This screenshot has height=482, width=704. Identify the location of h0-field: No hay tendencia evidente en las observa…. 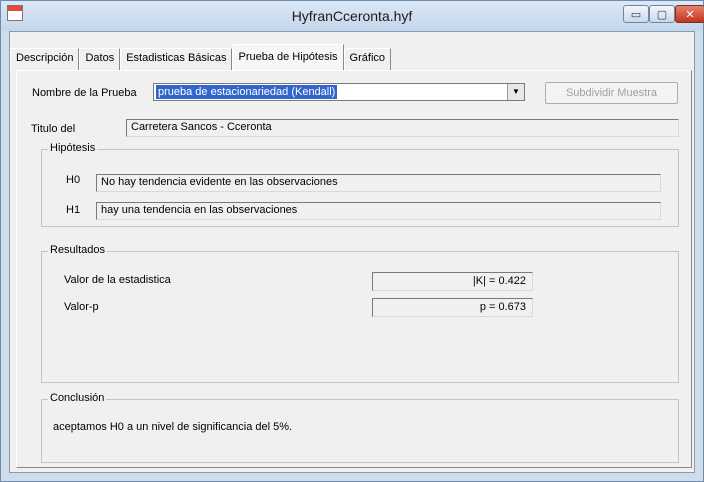
(378, 183).